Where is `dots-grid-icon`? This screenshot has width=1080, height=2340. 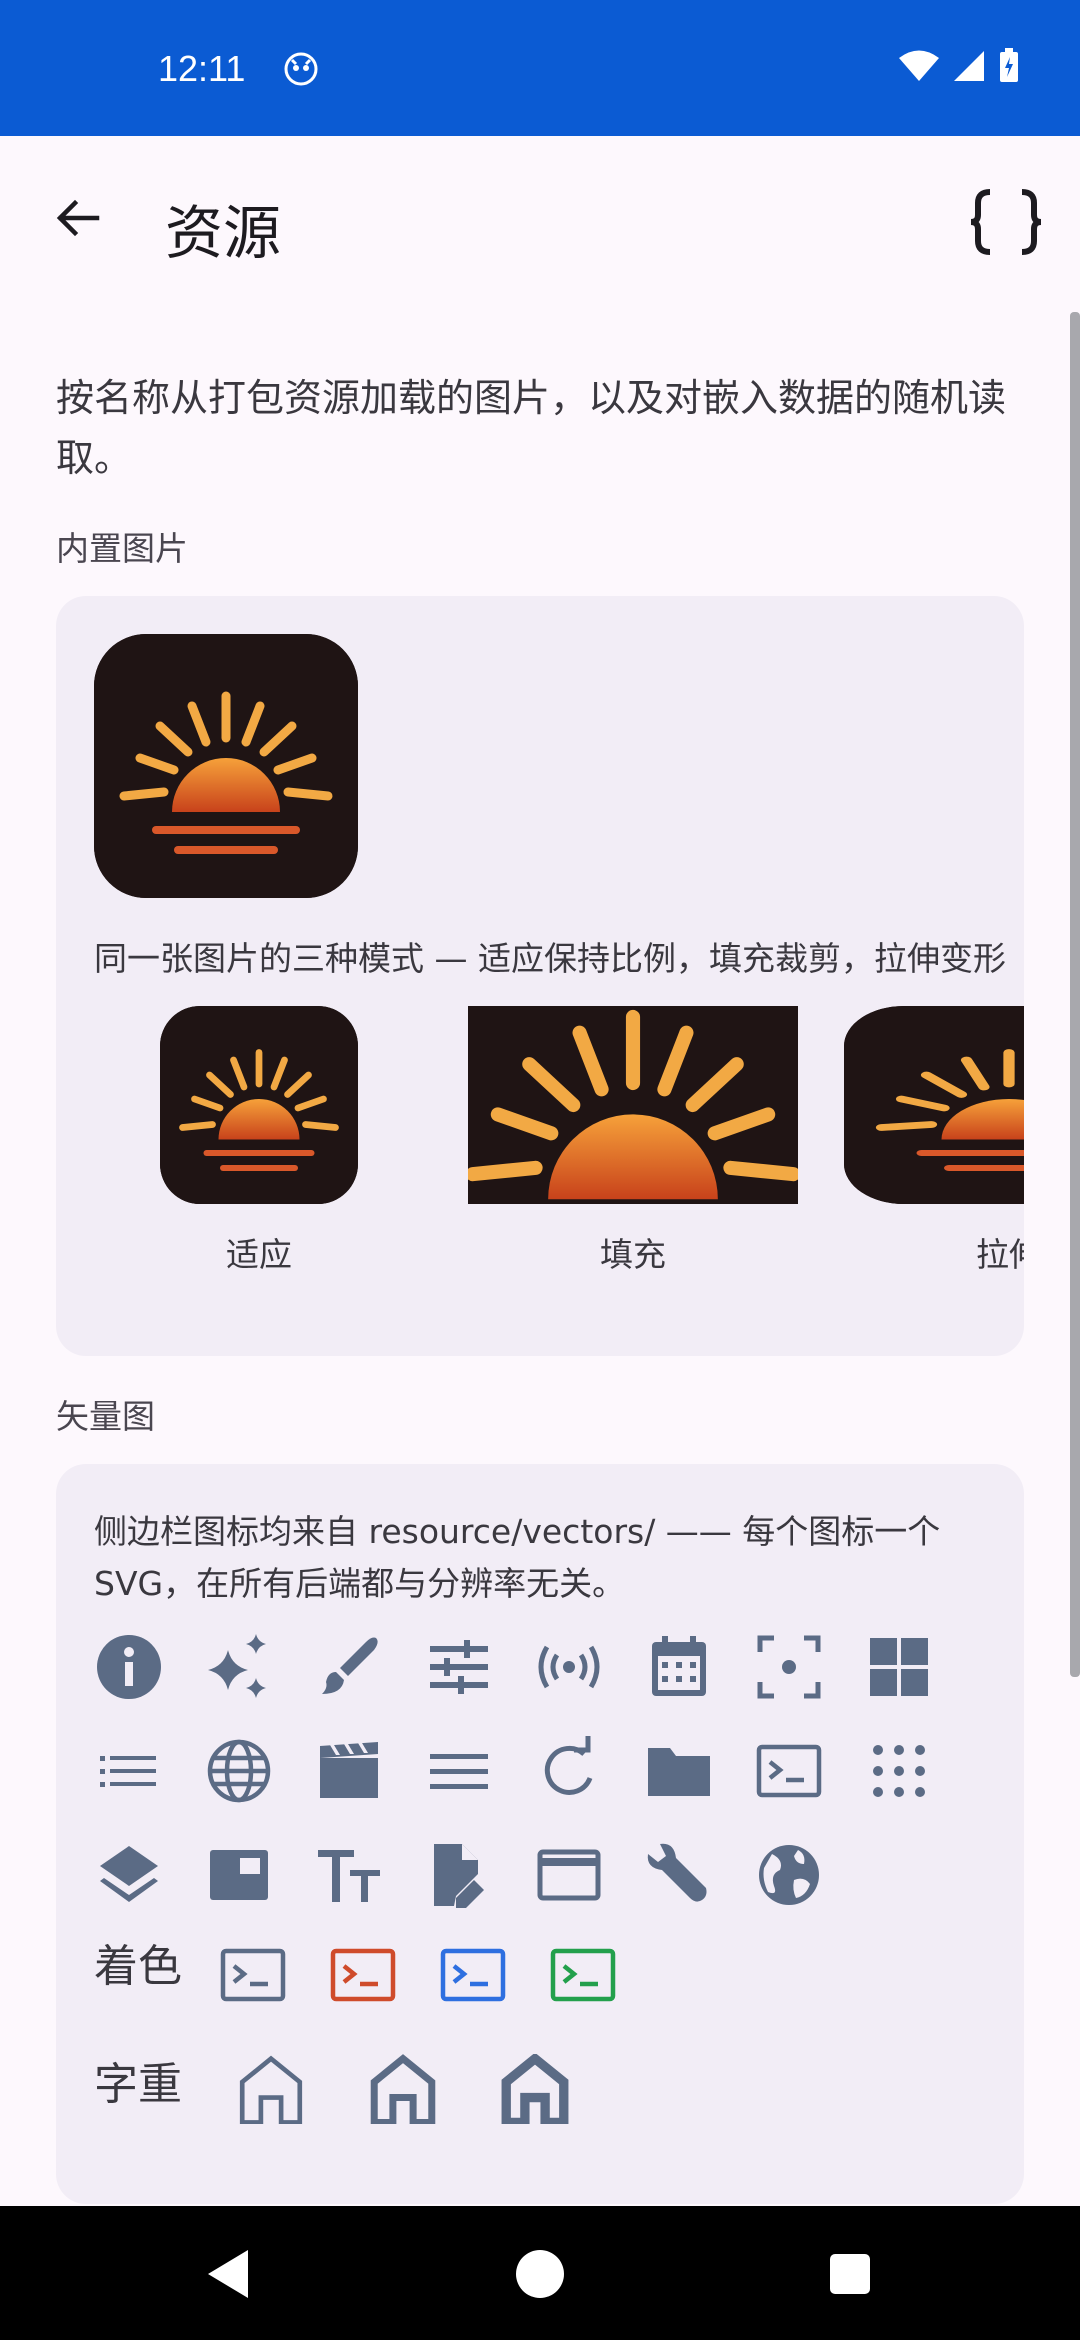 dots-grid-icon is located at coordinates (899, 1771).